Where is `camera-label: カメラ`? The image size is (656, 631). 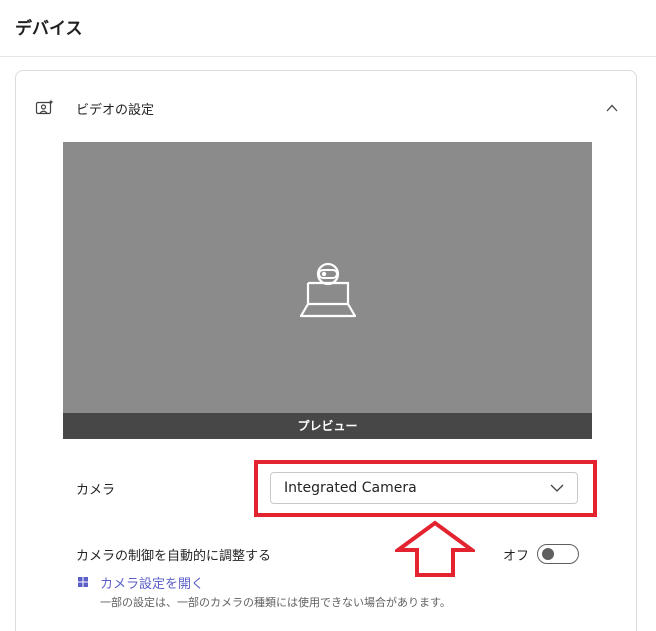
camera-label: カメラ is located at coordinates (96, 490).